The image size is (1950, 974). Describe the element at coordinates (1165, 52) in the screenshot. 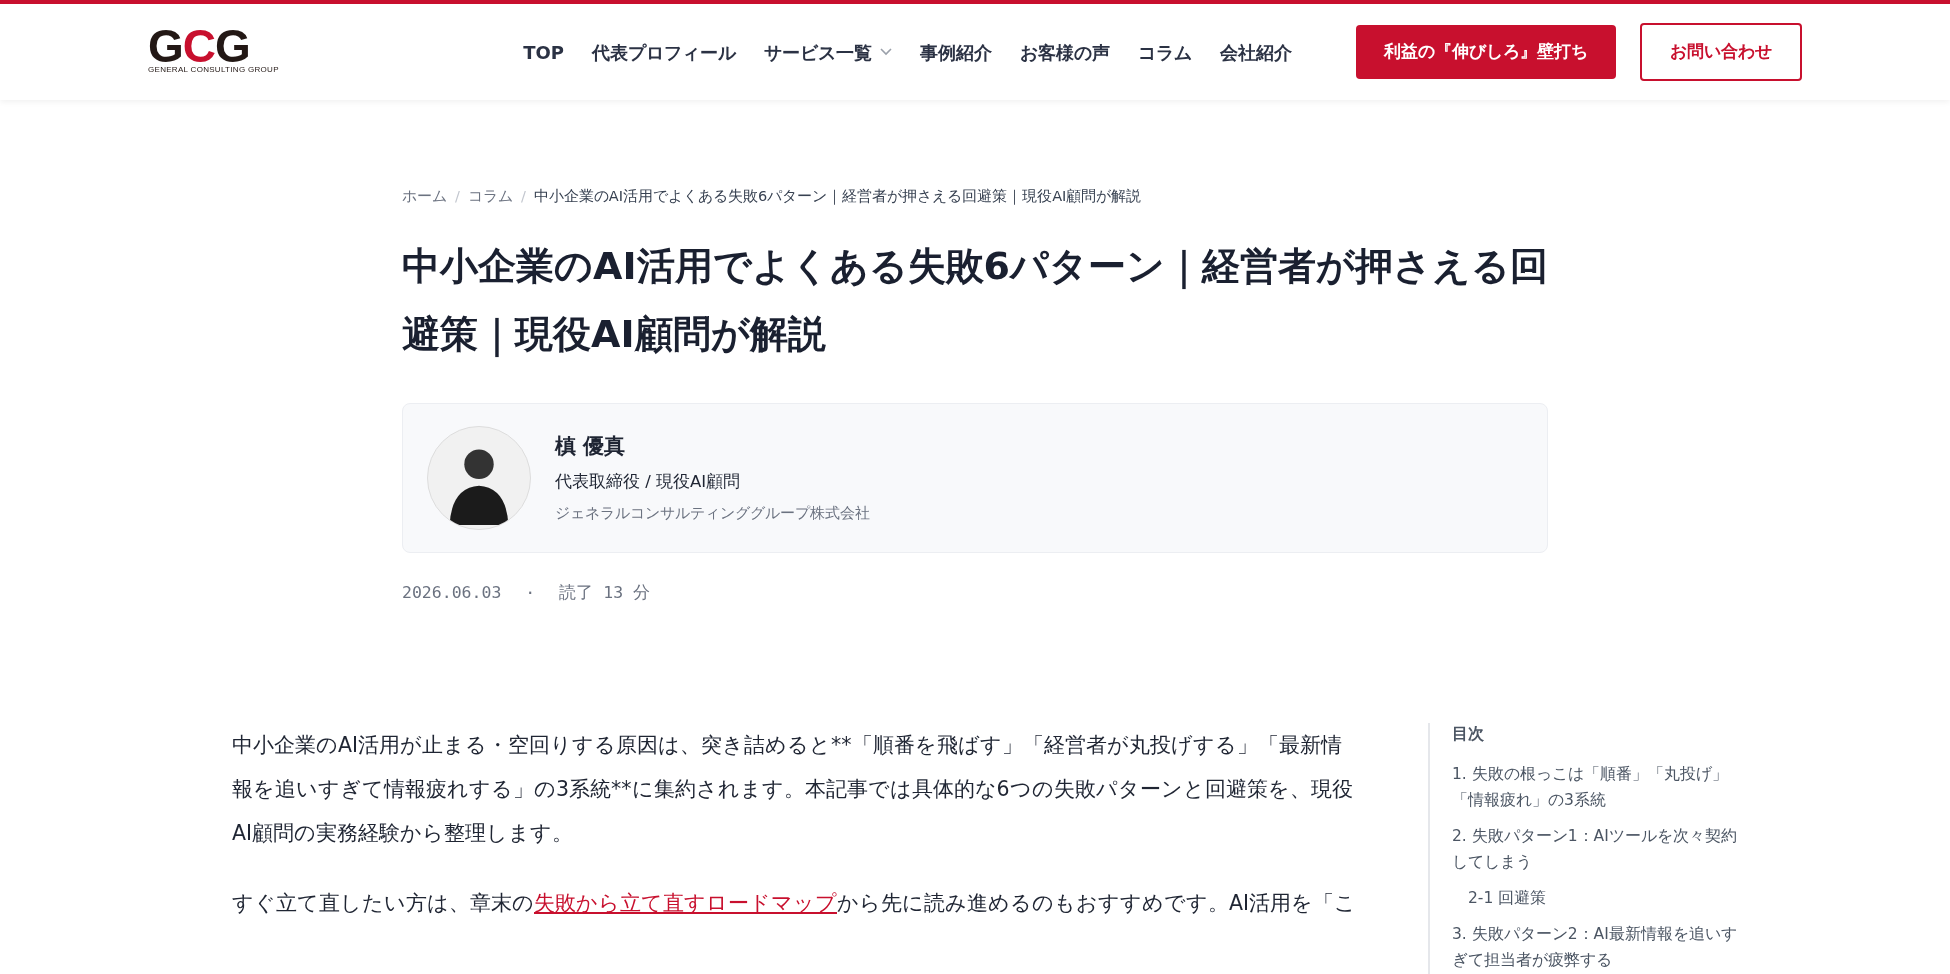

I see `nav-link: コラム` at that location.